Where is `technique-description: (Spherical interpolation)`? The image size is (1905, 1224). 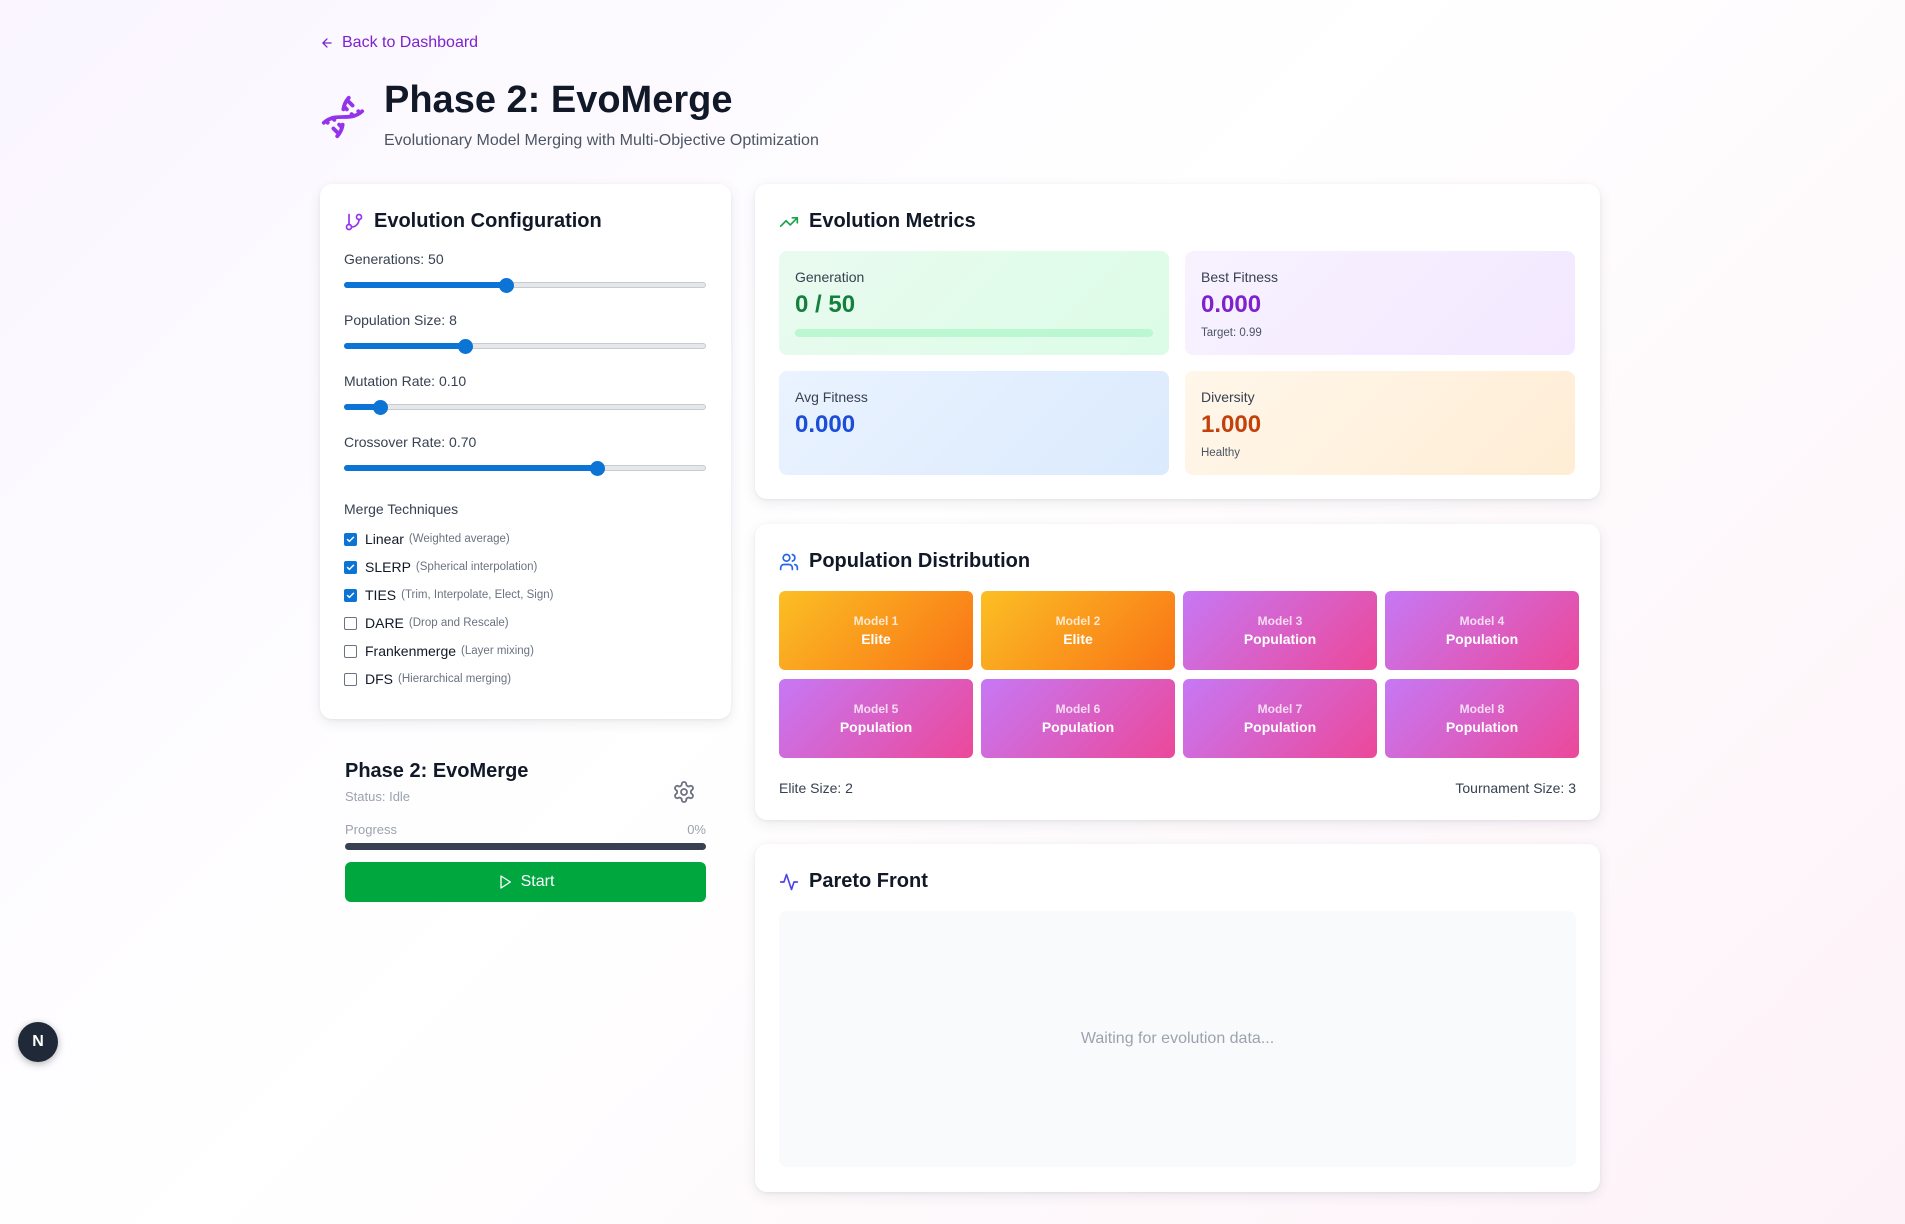 technique-description: (Spherical interpolation) is located at coordinates (476, 567).